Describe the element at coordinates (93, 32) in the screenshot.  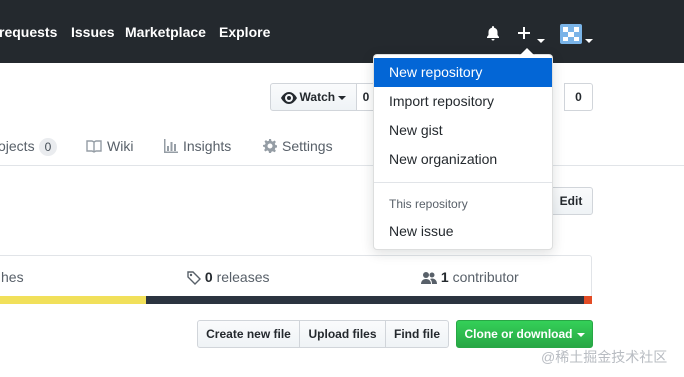
I see `nav-issues: Issues` at that location.